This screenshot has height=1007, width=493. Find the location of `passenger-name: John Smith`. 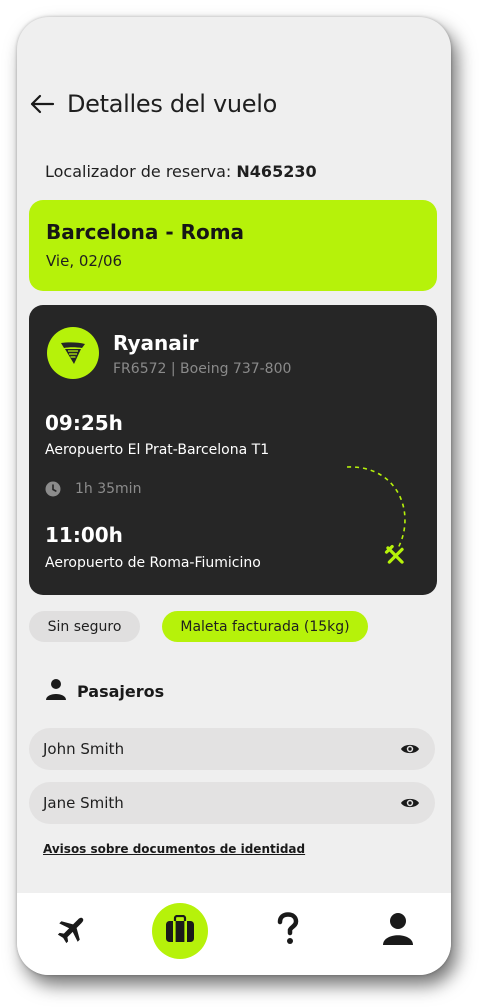

passenger-name: John Smith is located at coordinates (84, 749).